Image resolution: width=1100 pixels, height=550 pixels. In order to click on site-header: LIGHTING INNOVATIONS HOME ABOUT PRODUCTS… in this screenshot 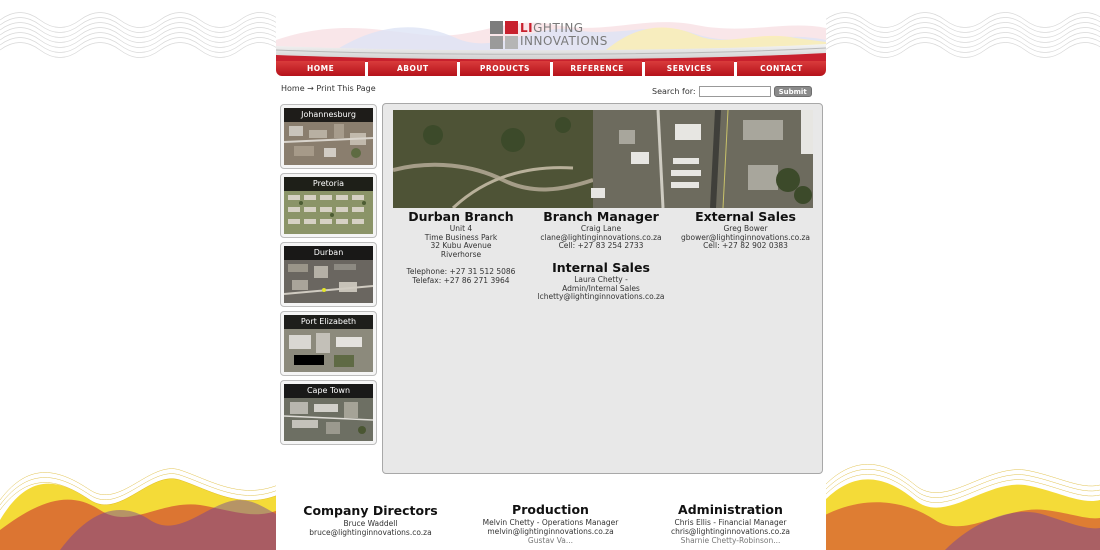, I will do `click(551, 39)`.